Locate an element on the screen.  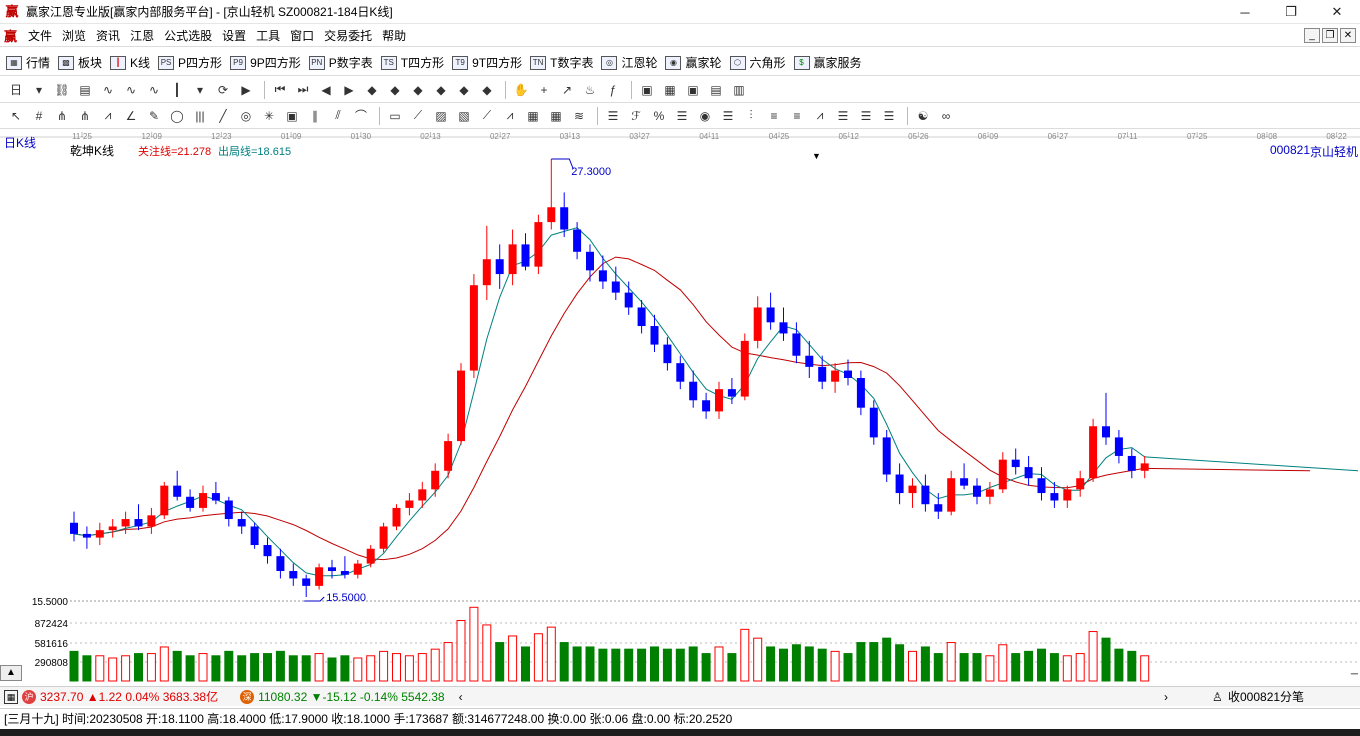
circle-icon: ◯ is located at coordinates (177, 116).